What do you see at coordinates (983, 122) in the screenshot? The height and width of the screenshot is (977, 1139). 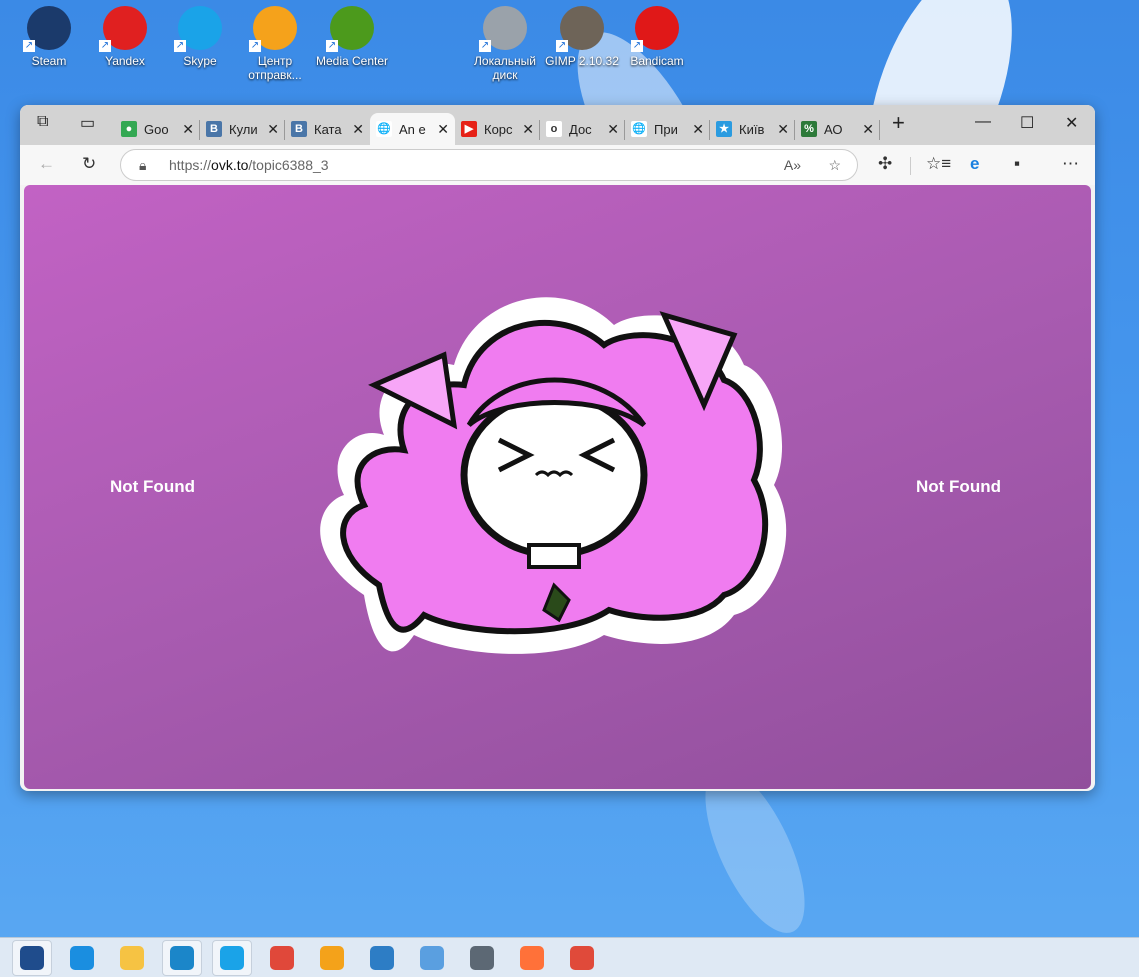 I see `minimize-button: —` at bounding box center [983, 122].